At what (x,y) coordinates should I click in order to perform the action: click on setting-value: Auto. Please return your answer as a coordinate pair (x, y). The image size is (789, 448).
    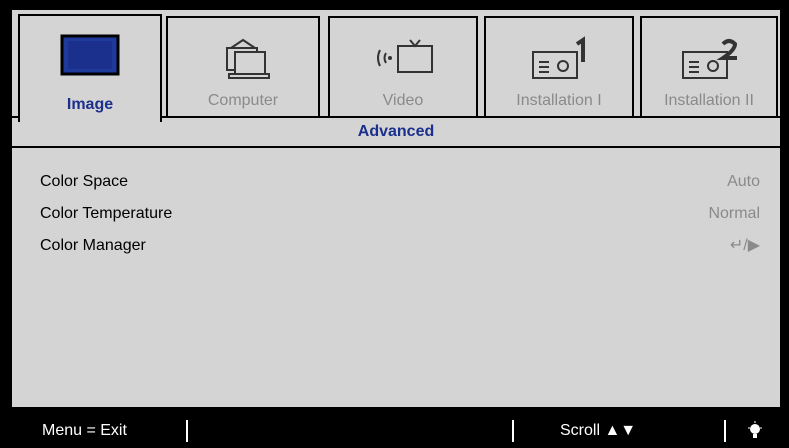
    Looking at the image, I should click on (743, 181).